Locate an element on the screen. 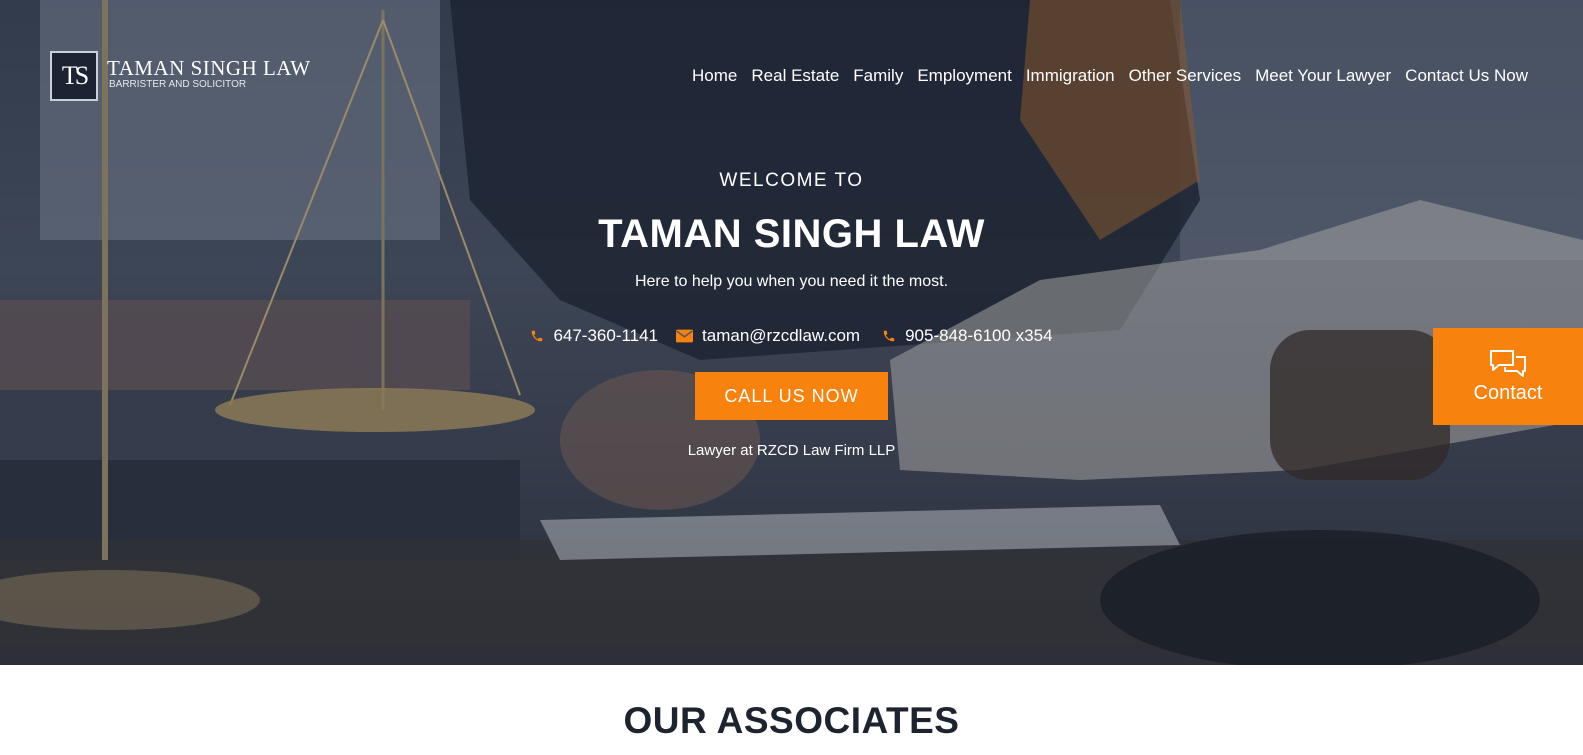 The image size is (1583, 755). nav-item-employment: Employment is located at coordinates (964, 76).